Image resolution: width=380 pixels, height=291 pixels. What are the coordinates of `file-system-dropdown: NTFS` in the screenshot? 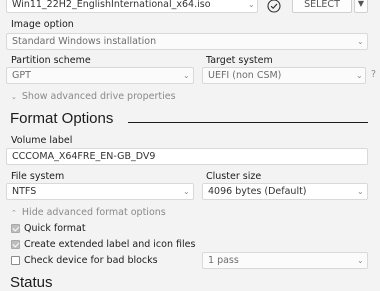 It's located at (100, 191).